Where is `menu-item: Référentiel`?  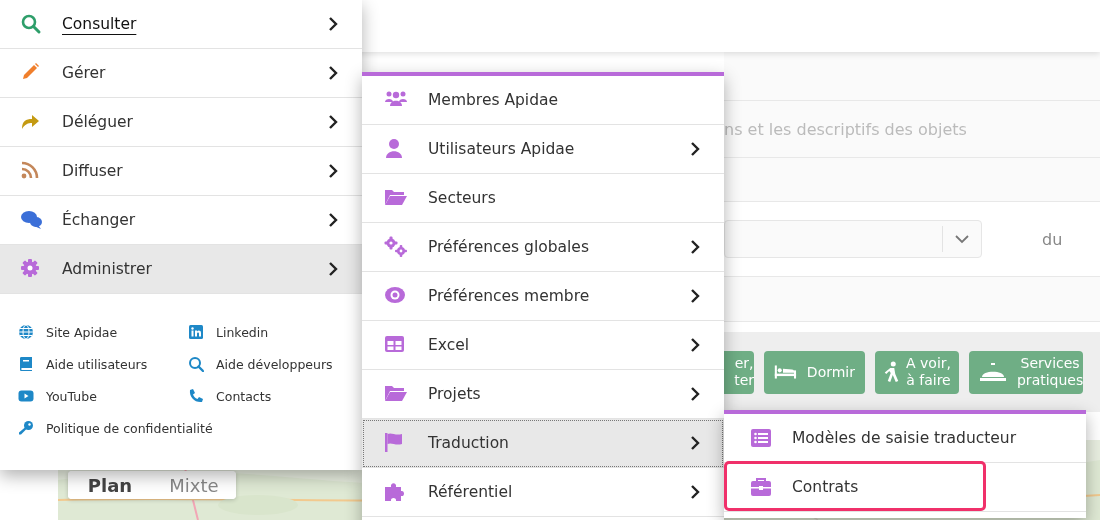
menu-item: Référentiel is located at coordinates (543, 492).